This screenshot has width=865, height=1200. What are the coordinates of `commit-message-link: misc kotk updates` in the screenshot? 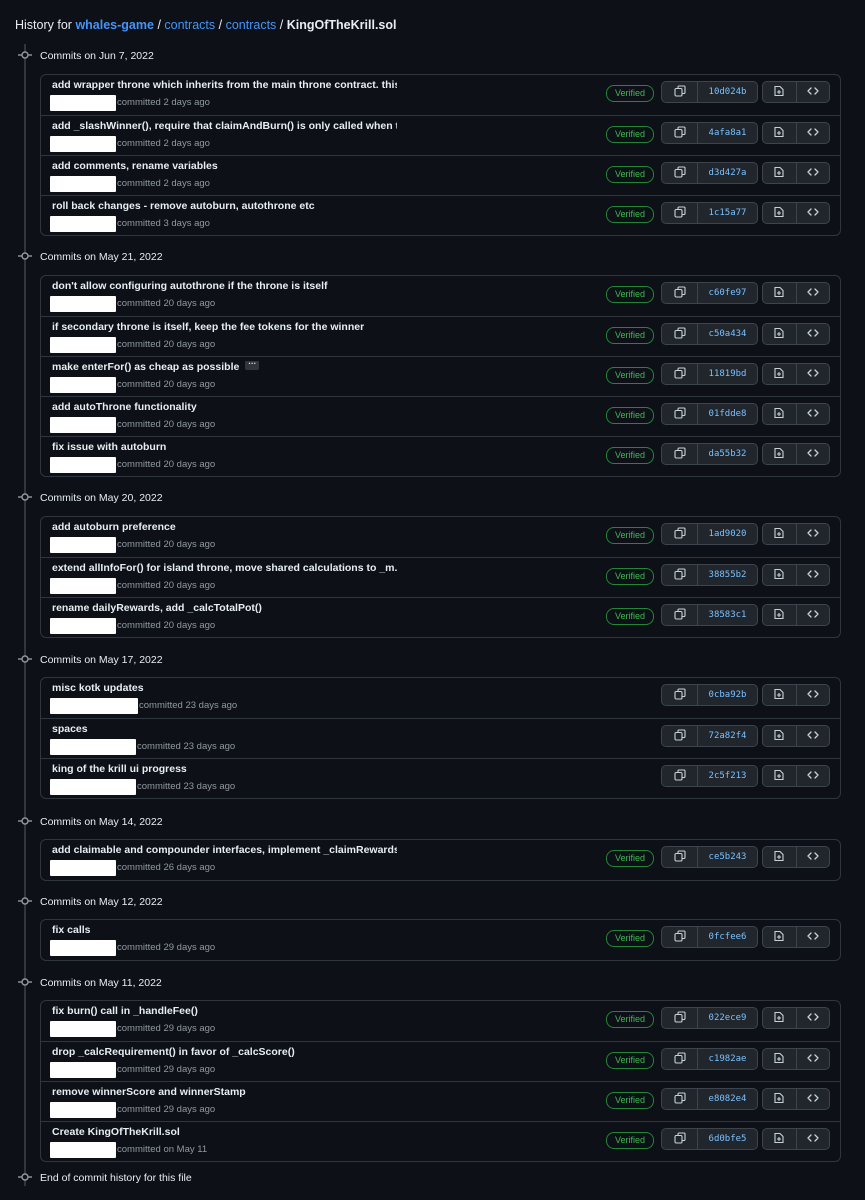 It's located at (98, 688).